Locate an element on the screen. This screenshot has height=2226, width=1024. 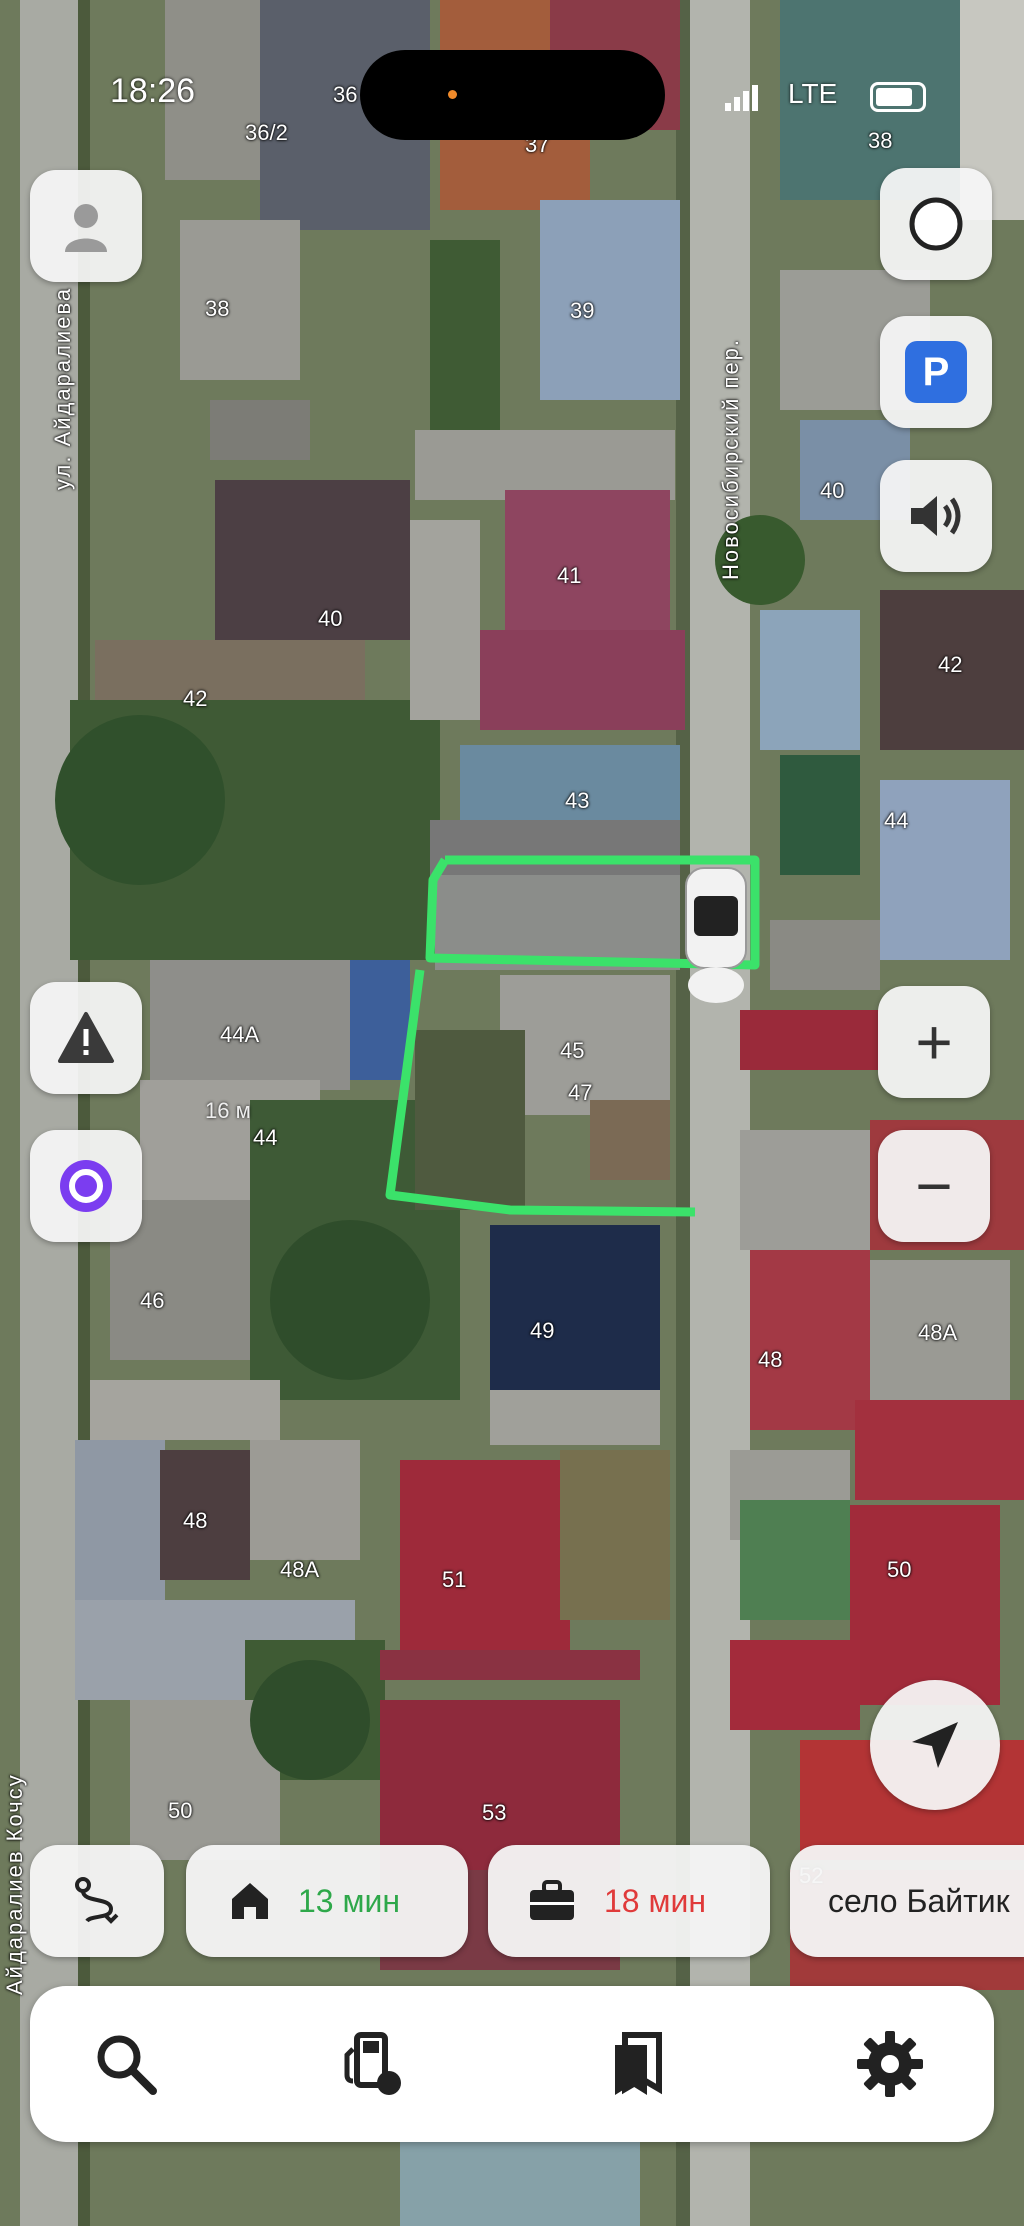
zoom-out-button: − is located at coordinates (934, 1186).